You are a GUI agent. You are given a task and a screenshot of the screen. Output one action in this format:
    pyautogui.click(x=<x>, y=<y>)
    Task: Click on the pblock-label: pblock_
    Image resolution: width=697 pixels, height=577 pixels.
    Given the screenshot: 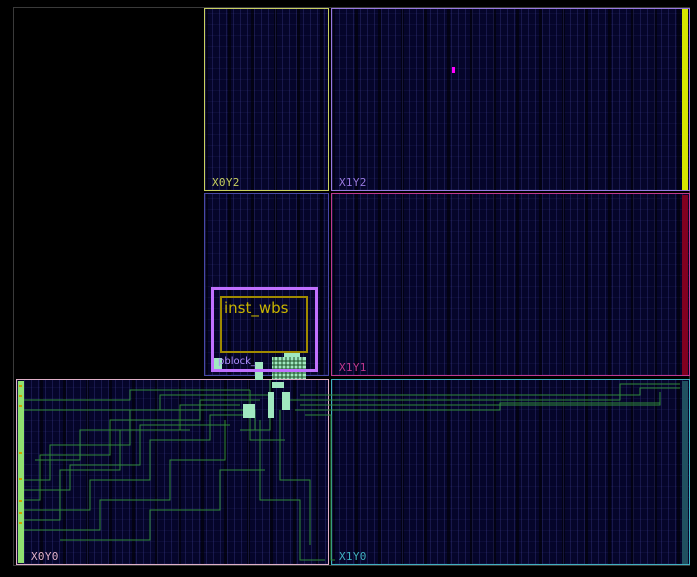 What is the action you would take?
    pyautogui.click(x=237, y=361)
    